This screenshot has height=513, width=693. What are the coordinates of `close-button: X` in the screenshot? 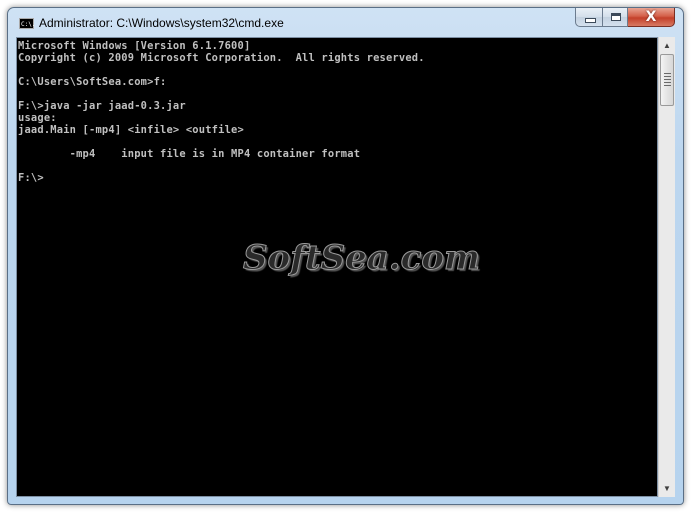 It's located at (651, 17).